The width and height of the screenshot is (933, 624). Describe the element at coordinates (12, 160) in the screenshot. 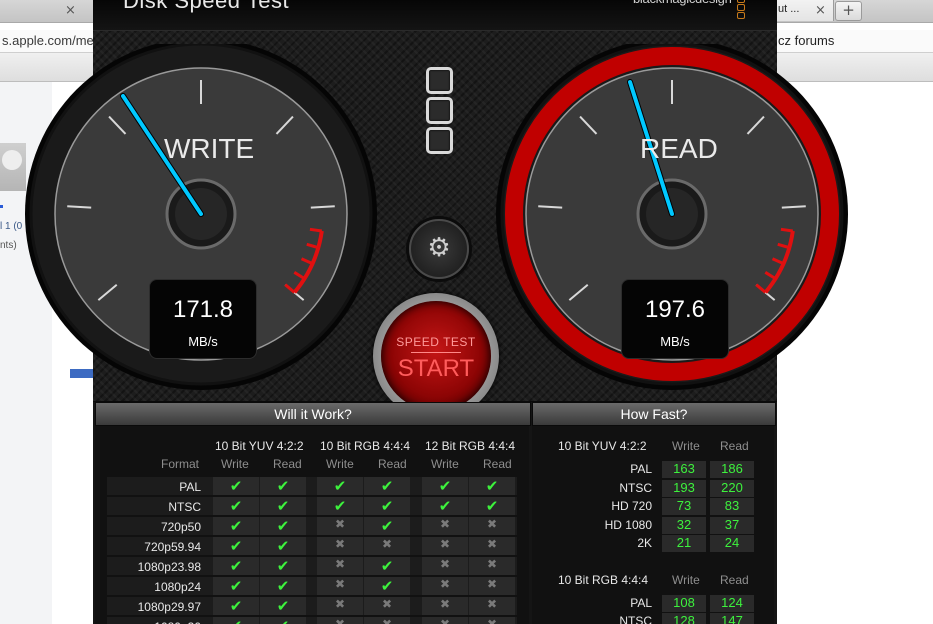

I see `avatar-head-icon` at that location.